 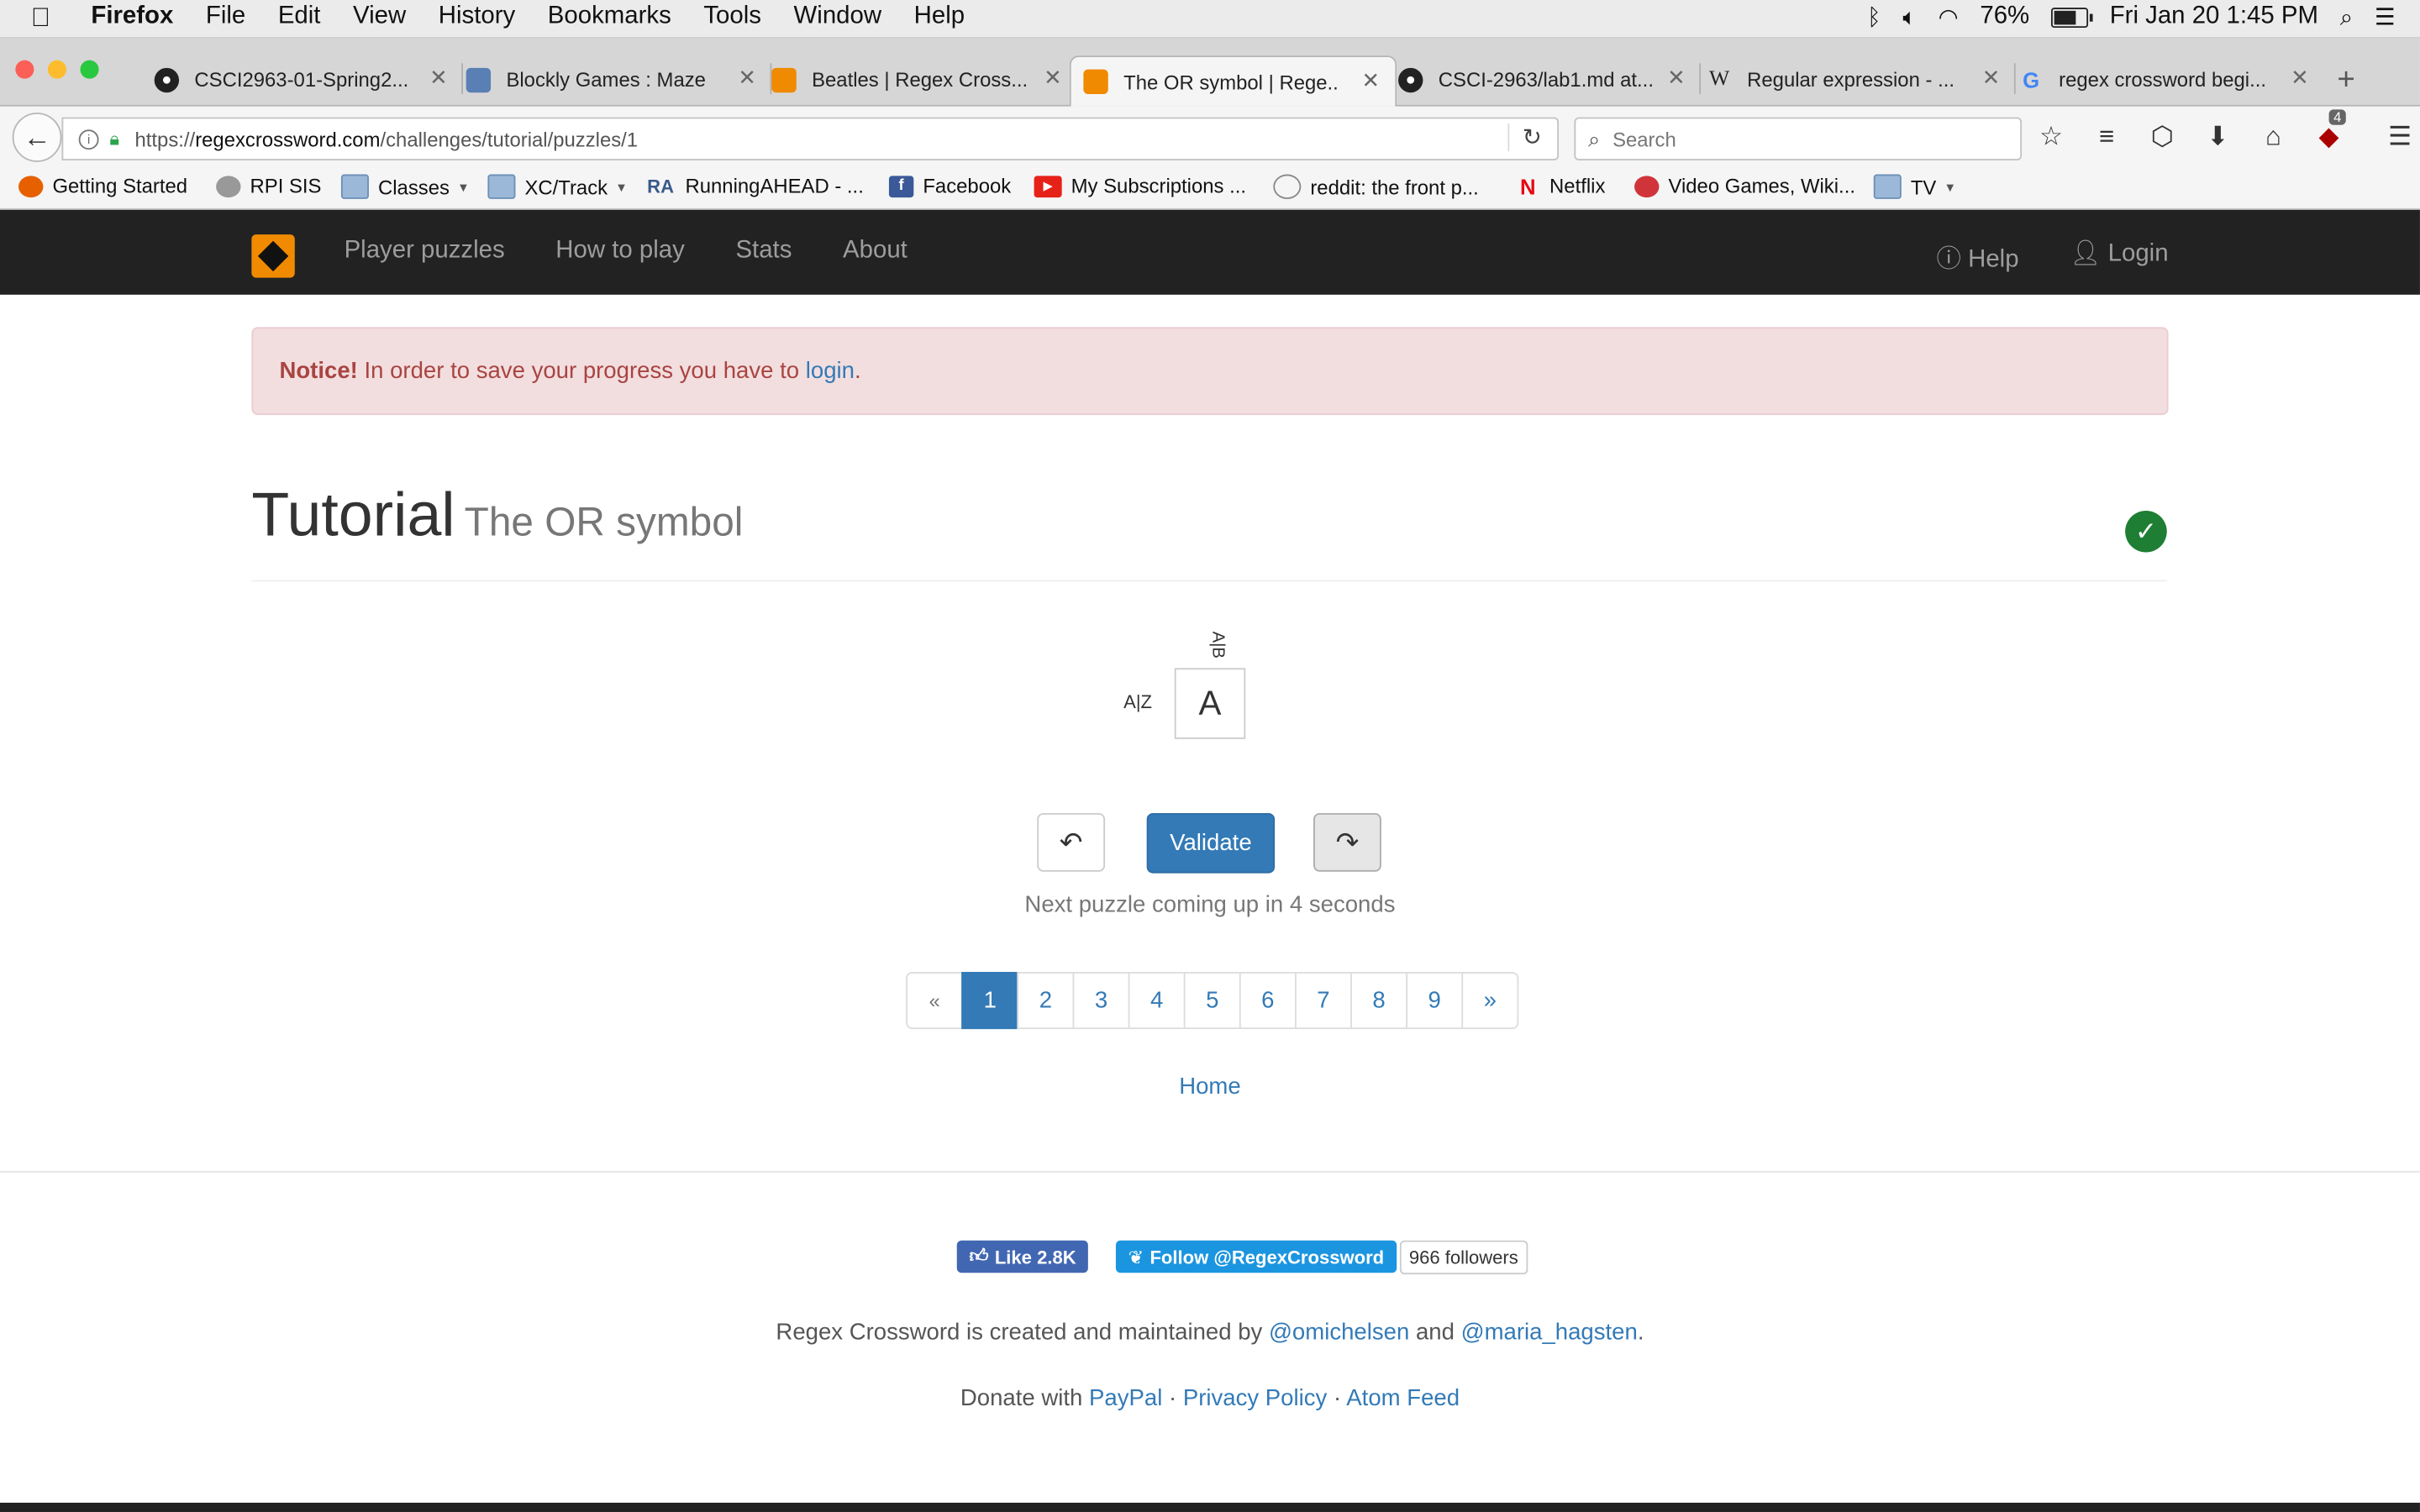 What do you see at coordinates (1949, 17) in the screenshot?
I see `wifi-icon: ◠` at bounding box center [1949, 17].